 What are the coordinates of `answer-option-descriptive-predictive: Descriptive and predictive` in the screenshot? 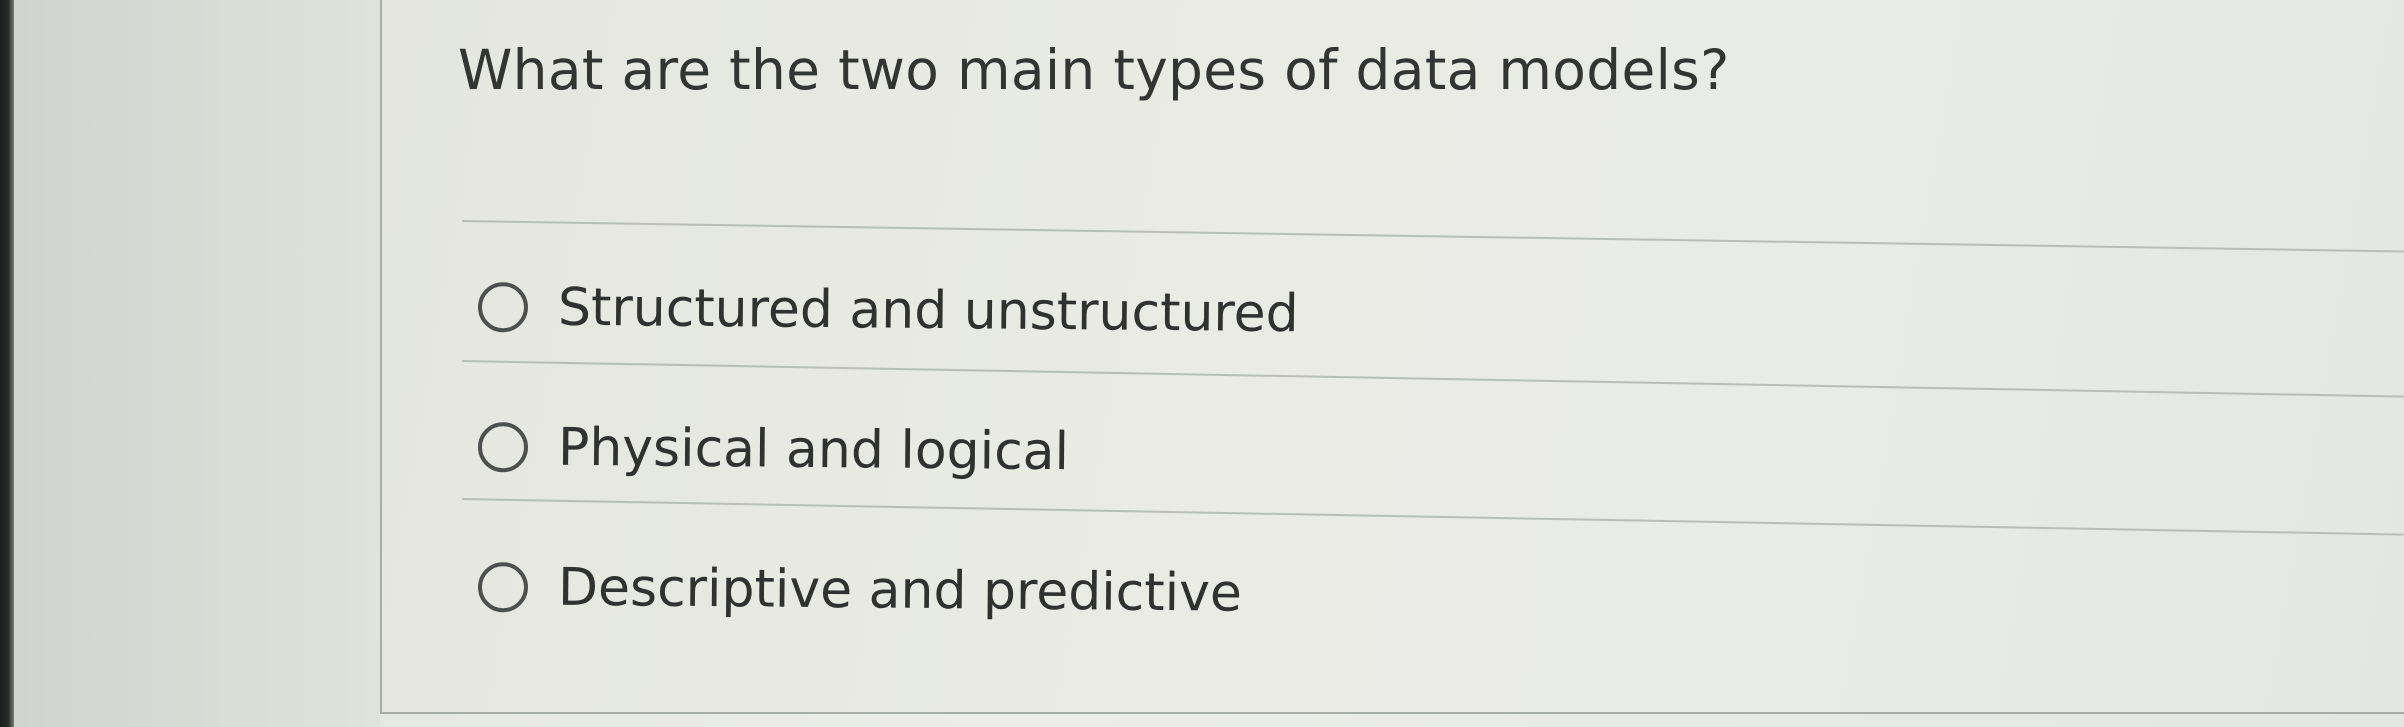 It's located at (860, 590).